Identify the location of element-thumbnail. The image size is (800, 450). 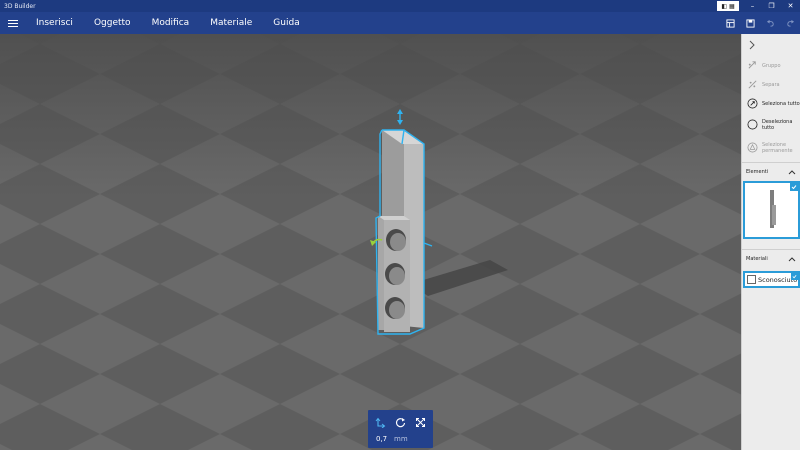
(771, 210).